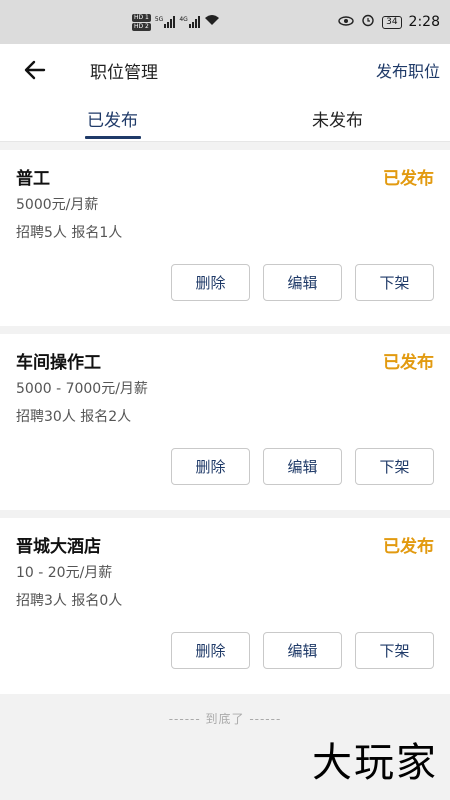 The image size is (450, 800). What do you see at coordinates (375, 763) in the screenshot?
I see `watermark-logo: 大玩家` at bounding box center [375, 763].